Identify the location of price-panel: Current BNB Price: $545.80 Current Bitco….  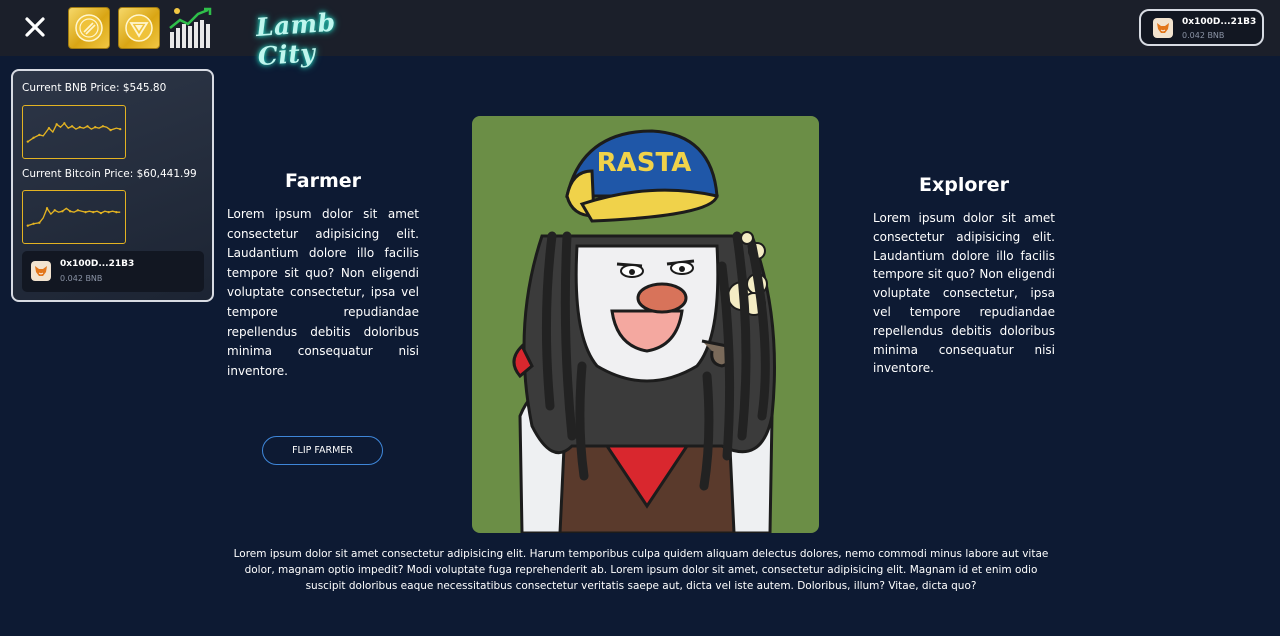
(112, 185).